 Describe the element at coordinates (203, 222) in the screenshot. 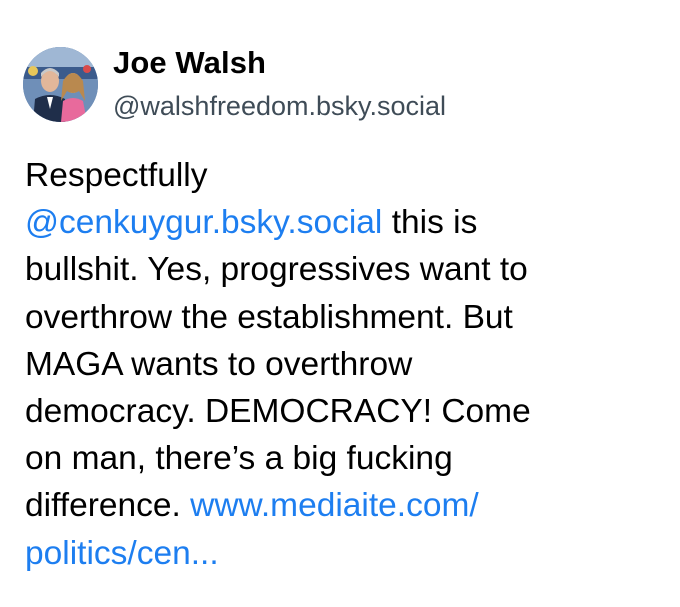

I see `mention-link: @cenkuygur.bsky.social` at that location.